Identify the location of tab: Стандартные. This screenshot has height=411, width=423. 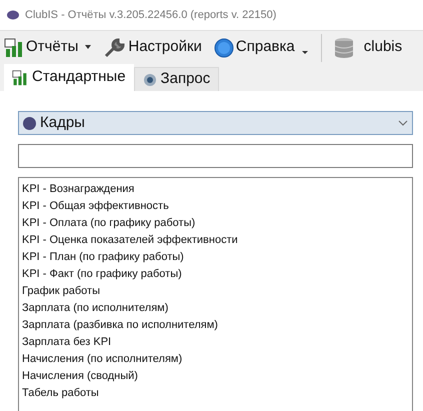
(69, 77).